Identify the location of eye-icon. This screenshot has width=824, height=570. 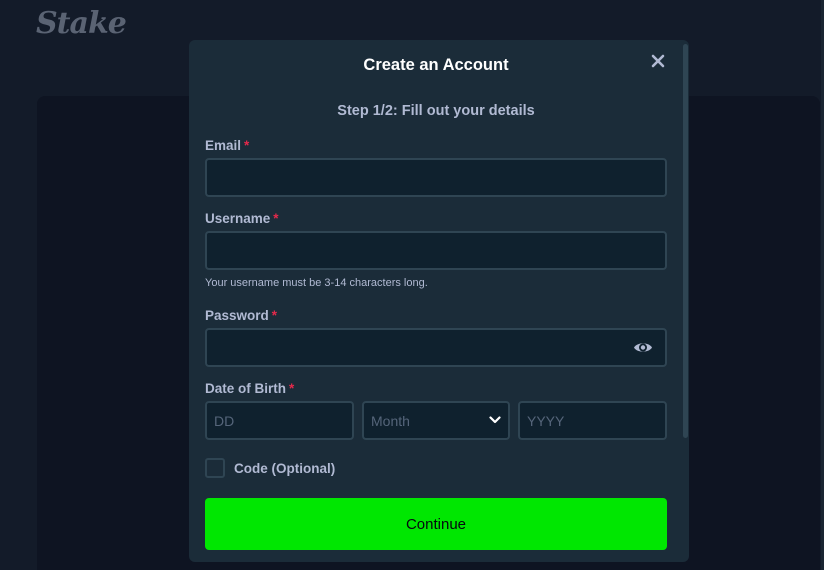
(643, 347).